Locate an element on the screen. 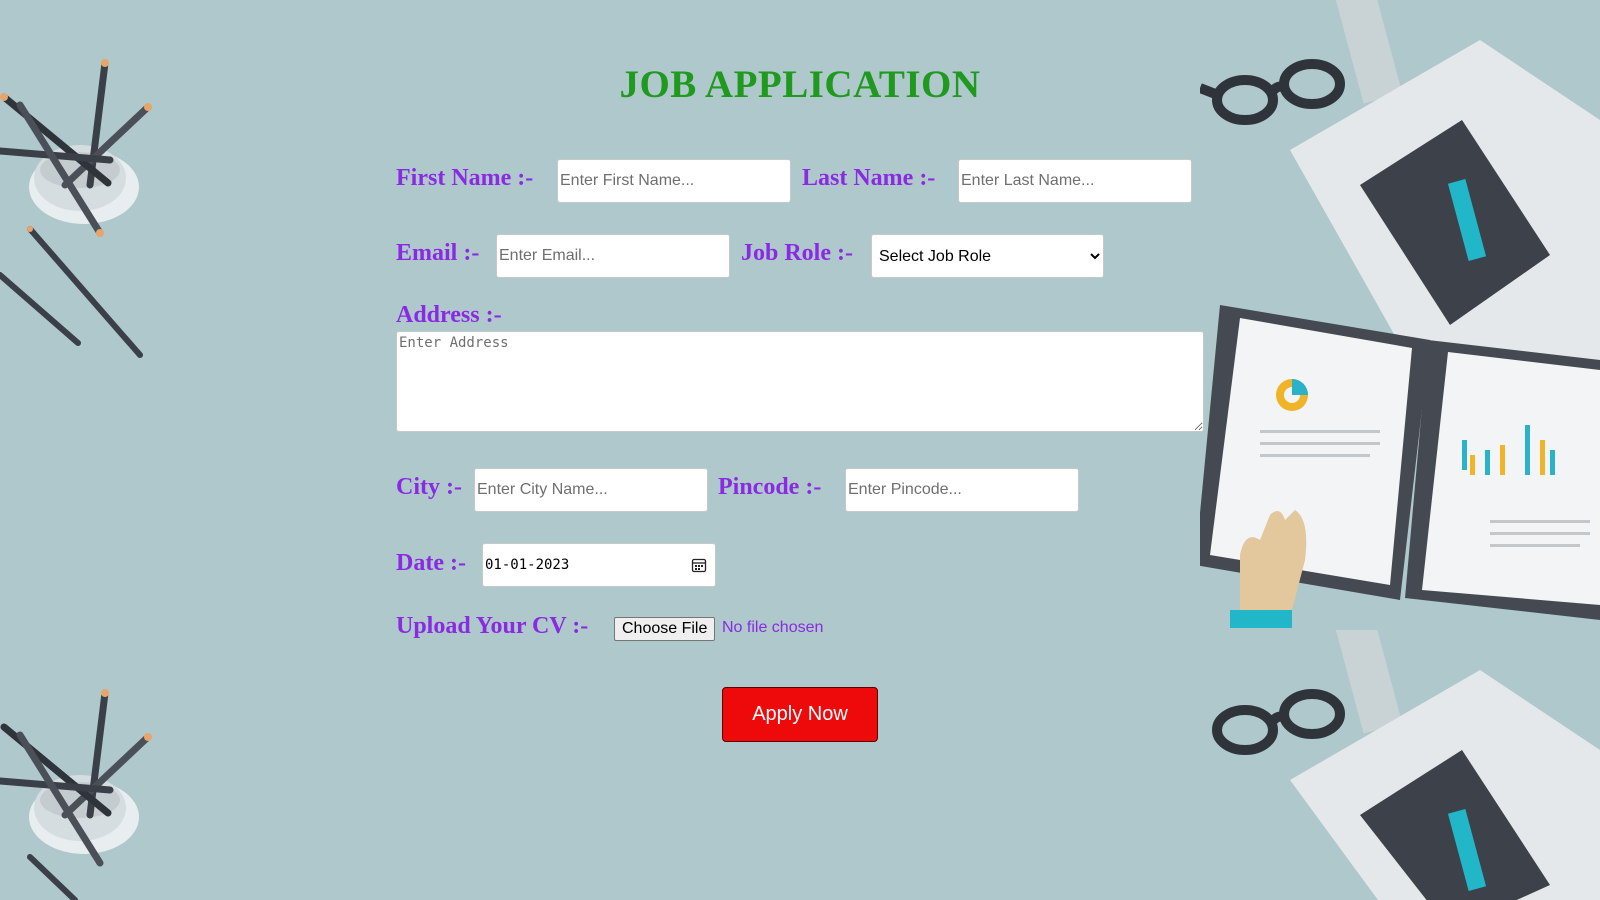 The image size is (1600, 900). date-label: Date :- is located at coordinates (431, 563).